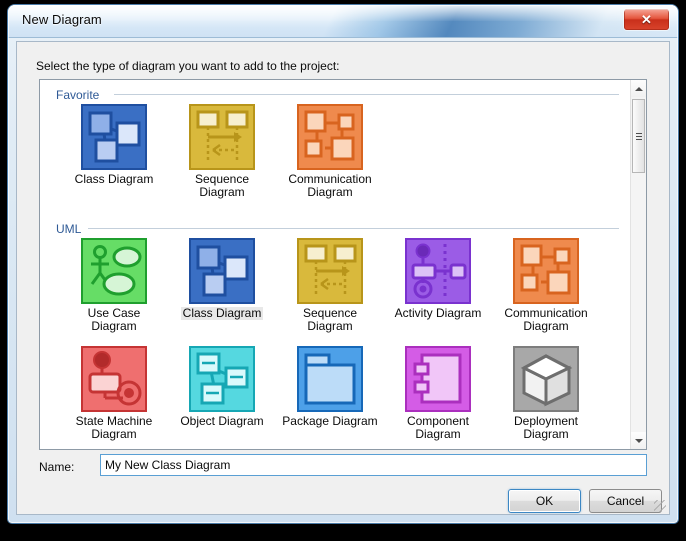 This screenshot has width=686, height=541. I want to click on resize-grip, so click(660, 506).